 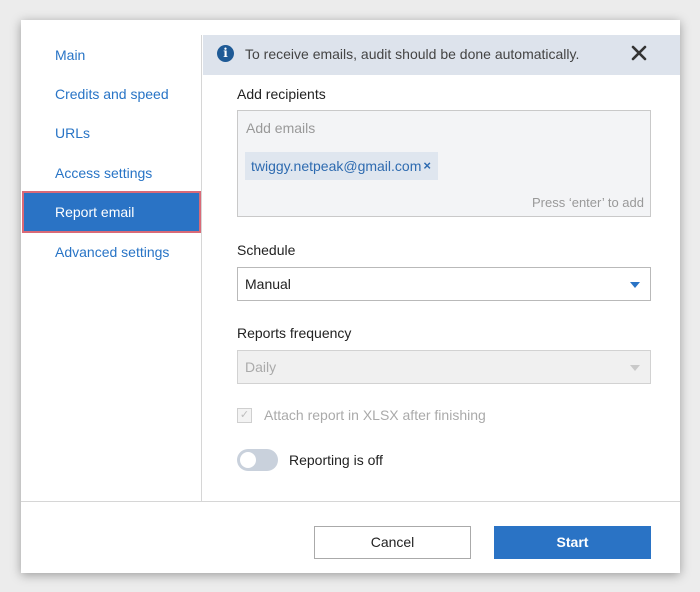 I want to click on enter-hint: Press ‘enter’ to add, so click(x=587, y=202).